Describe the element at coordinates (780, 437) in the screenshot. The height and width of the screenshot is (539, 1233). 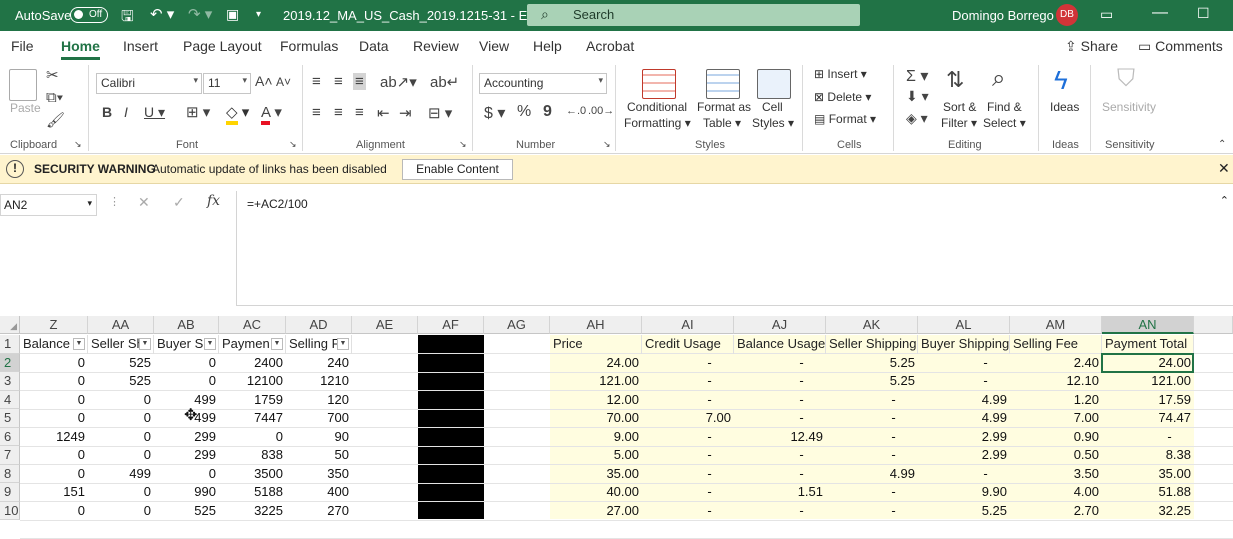
I see `table-cell: 12.49` at that location.